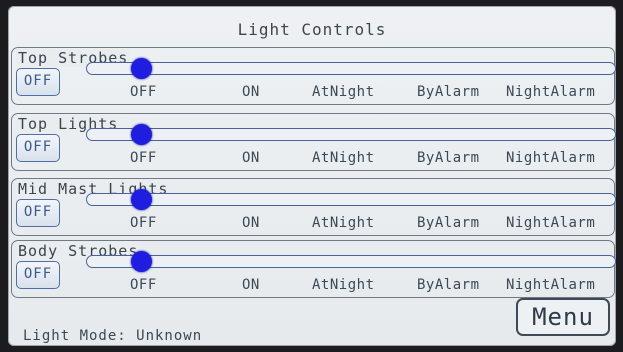 Image resolution: width=623 pixels, height=352 pixels. I want to click on menu-button: Menu, so click(563, 317).